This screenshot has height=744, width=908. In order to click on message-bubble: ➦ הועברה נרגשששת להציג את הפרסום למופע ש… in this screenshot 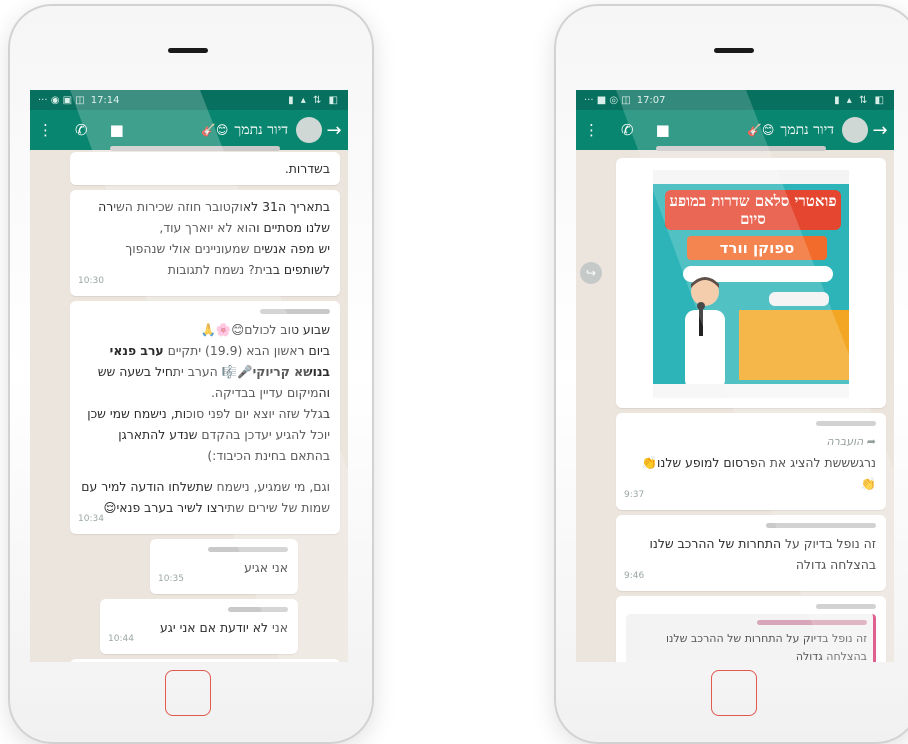, I will do `click(751, 461)`.